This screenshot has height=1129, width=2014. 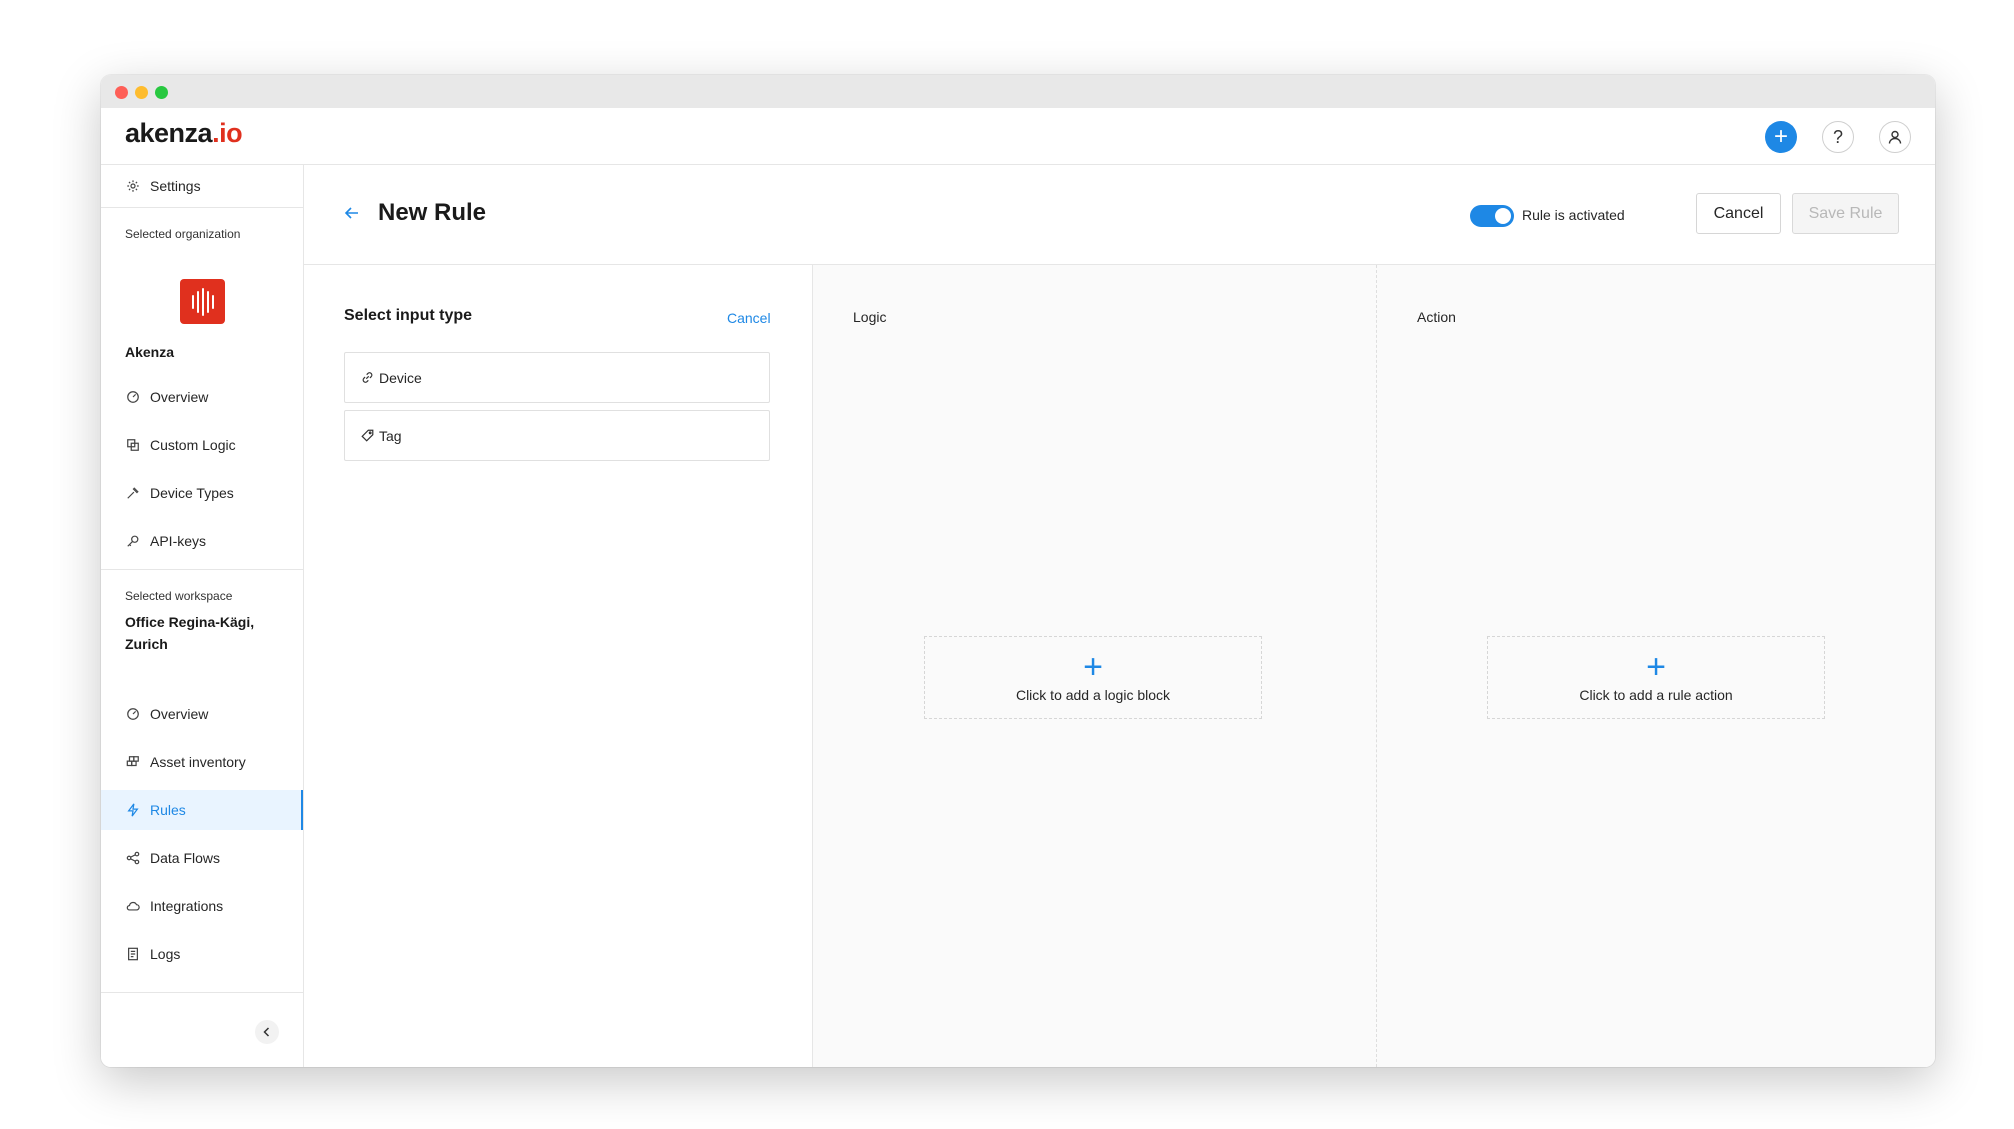 What do you see at coordinates (202, 954) in the screenshot?
I see `sidebar-item-logs: Logs` at bounding box center [202, 954].